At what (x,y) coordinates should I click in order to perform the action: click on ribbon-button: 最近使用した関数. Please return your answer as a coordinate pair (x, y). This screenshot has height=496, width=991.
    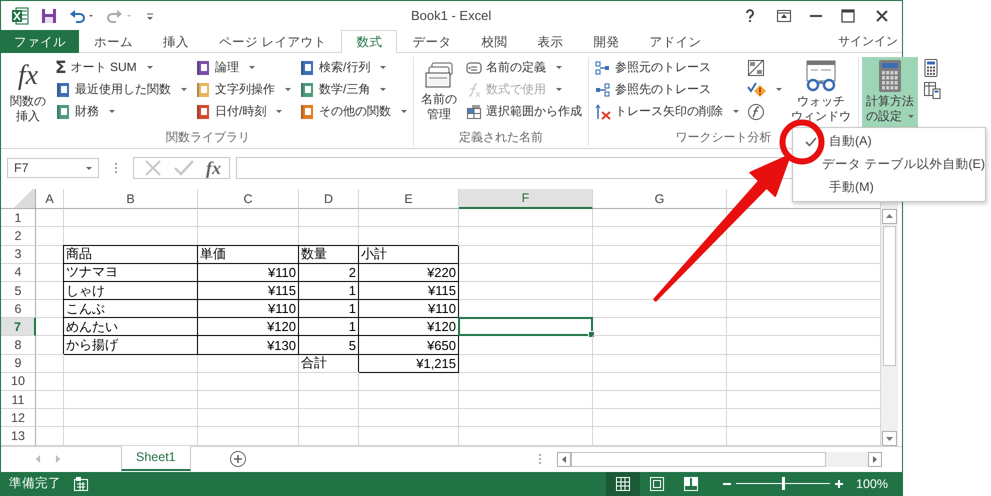
    Looking at the image, I should click on (121, 89).